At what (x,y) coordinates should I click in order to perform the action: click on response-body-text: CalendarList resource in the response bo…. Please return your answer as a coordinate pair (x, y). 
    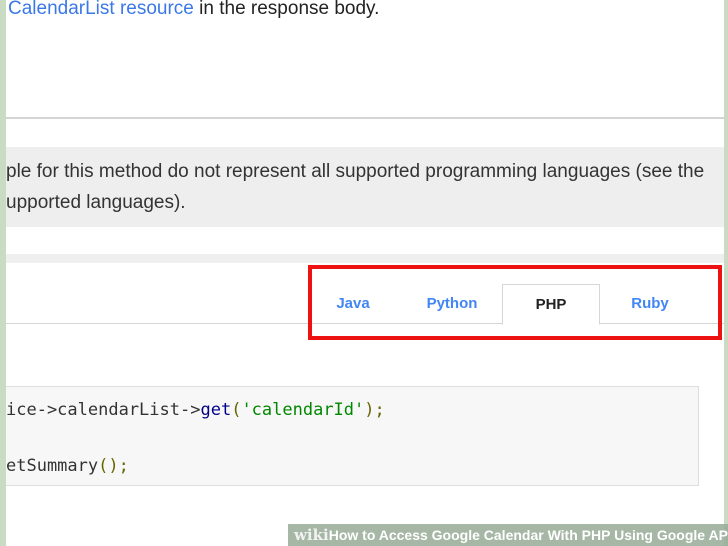
    Looking at the image, I should click on (193, 10).